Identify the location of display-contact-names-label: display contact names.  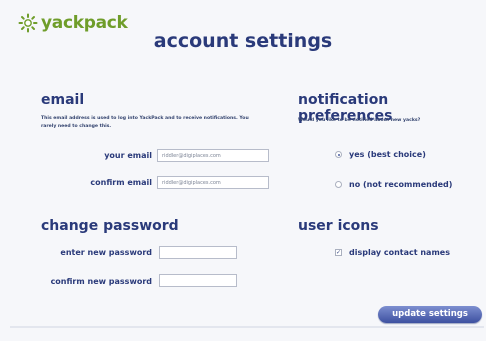
(399, 252).